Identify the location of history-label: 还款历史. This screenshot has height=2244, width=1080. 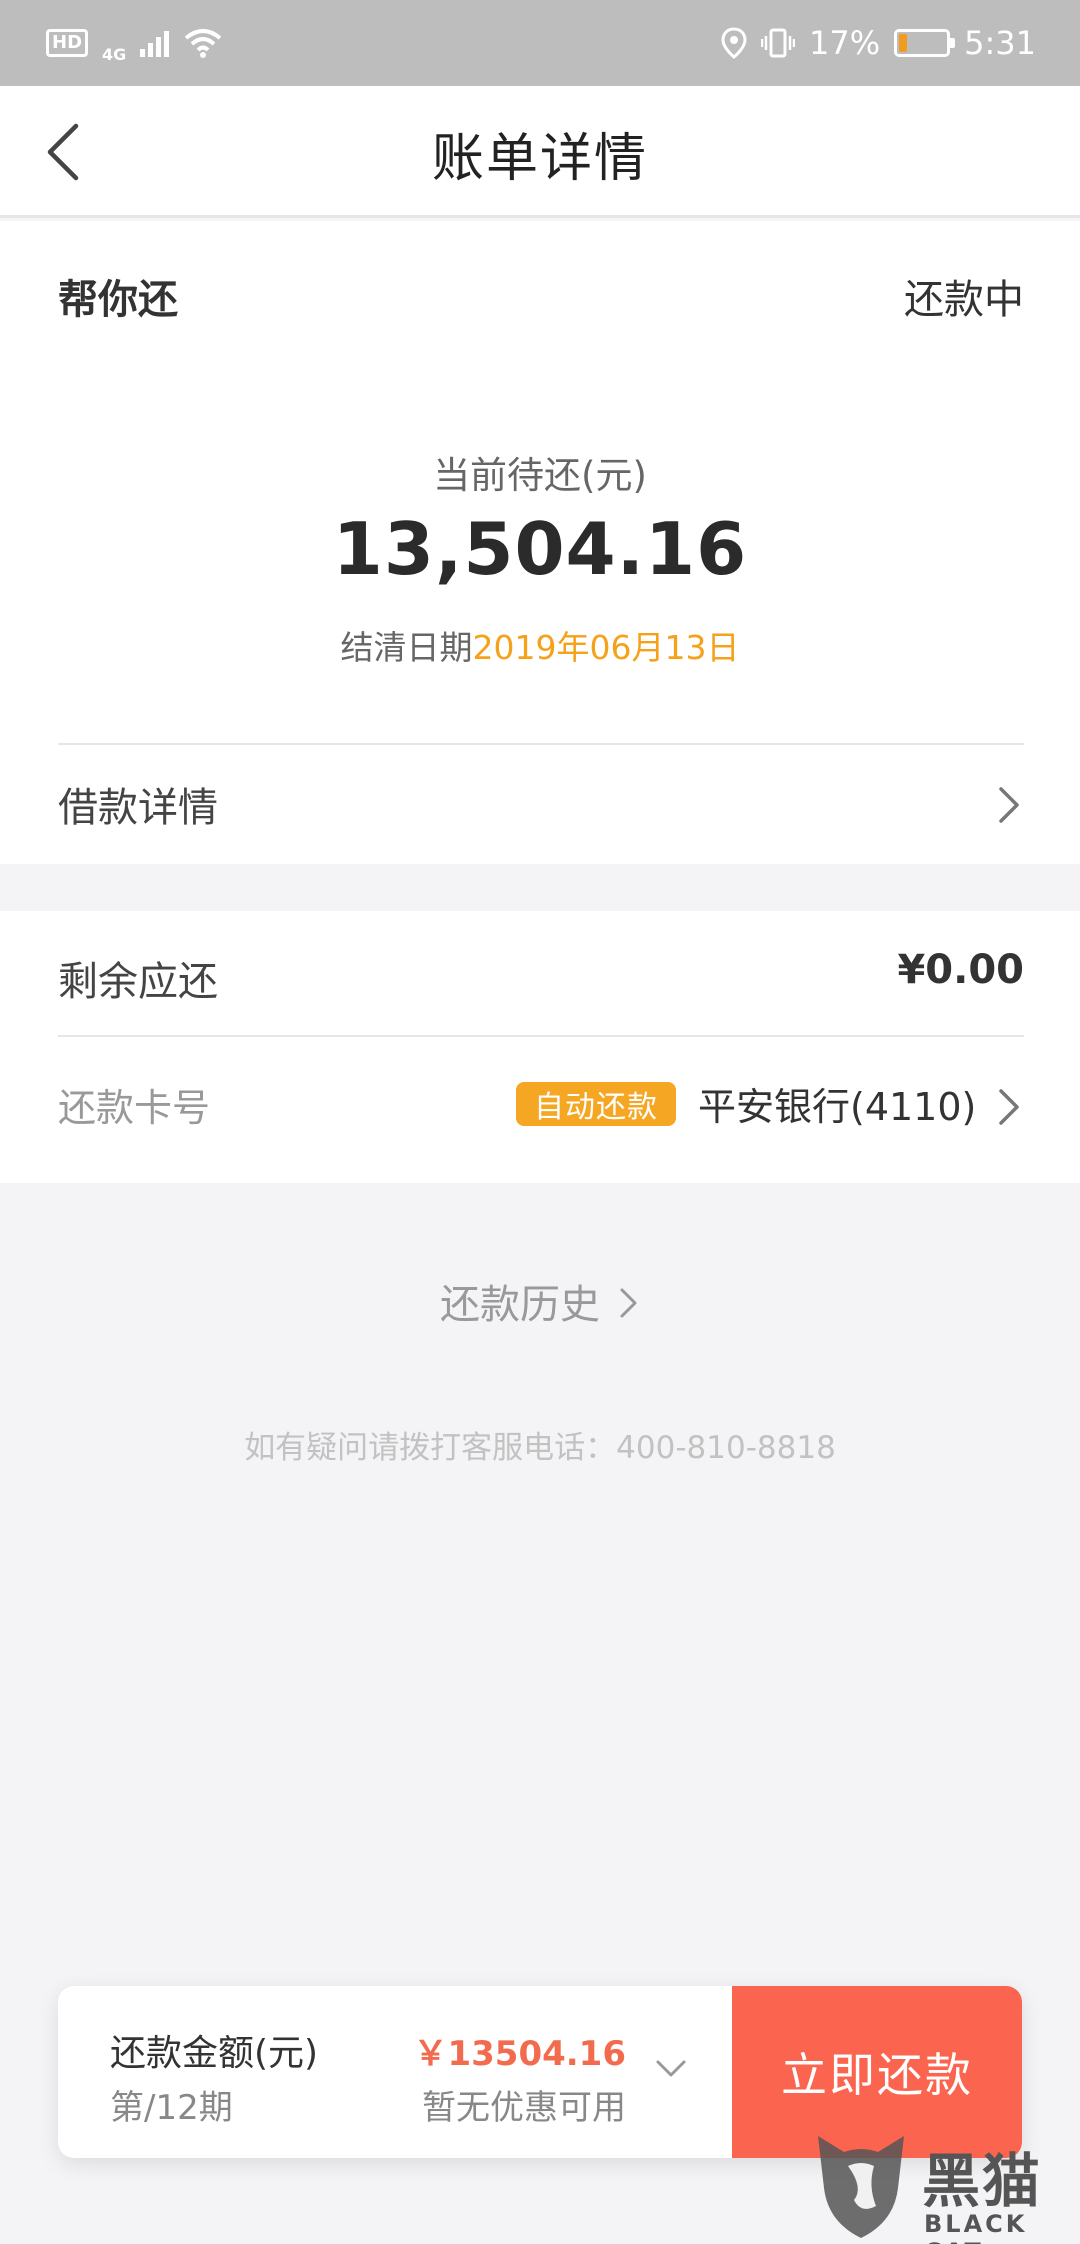
(520, 1305).